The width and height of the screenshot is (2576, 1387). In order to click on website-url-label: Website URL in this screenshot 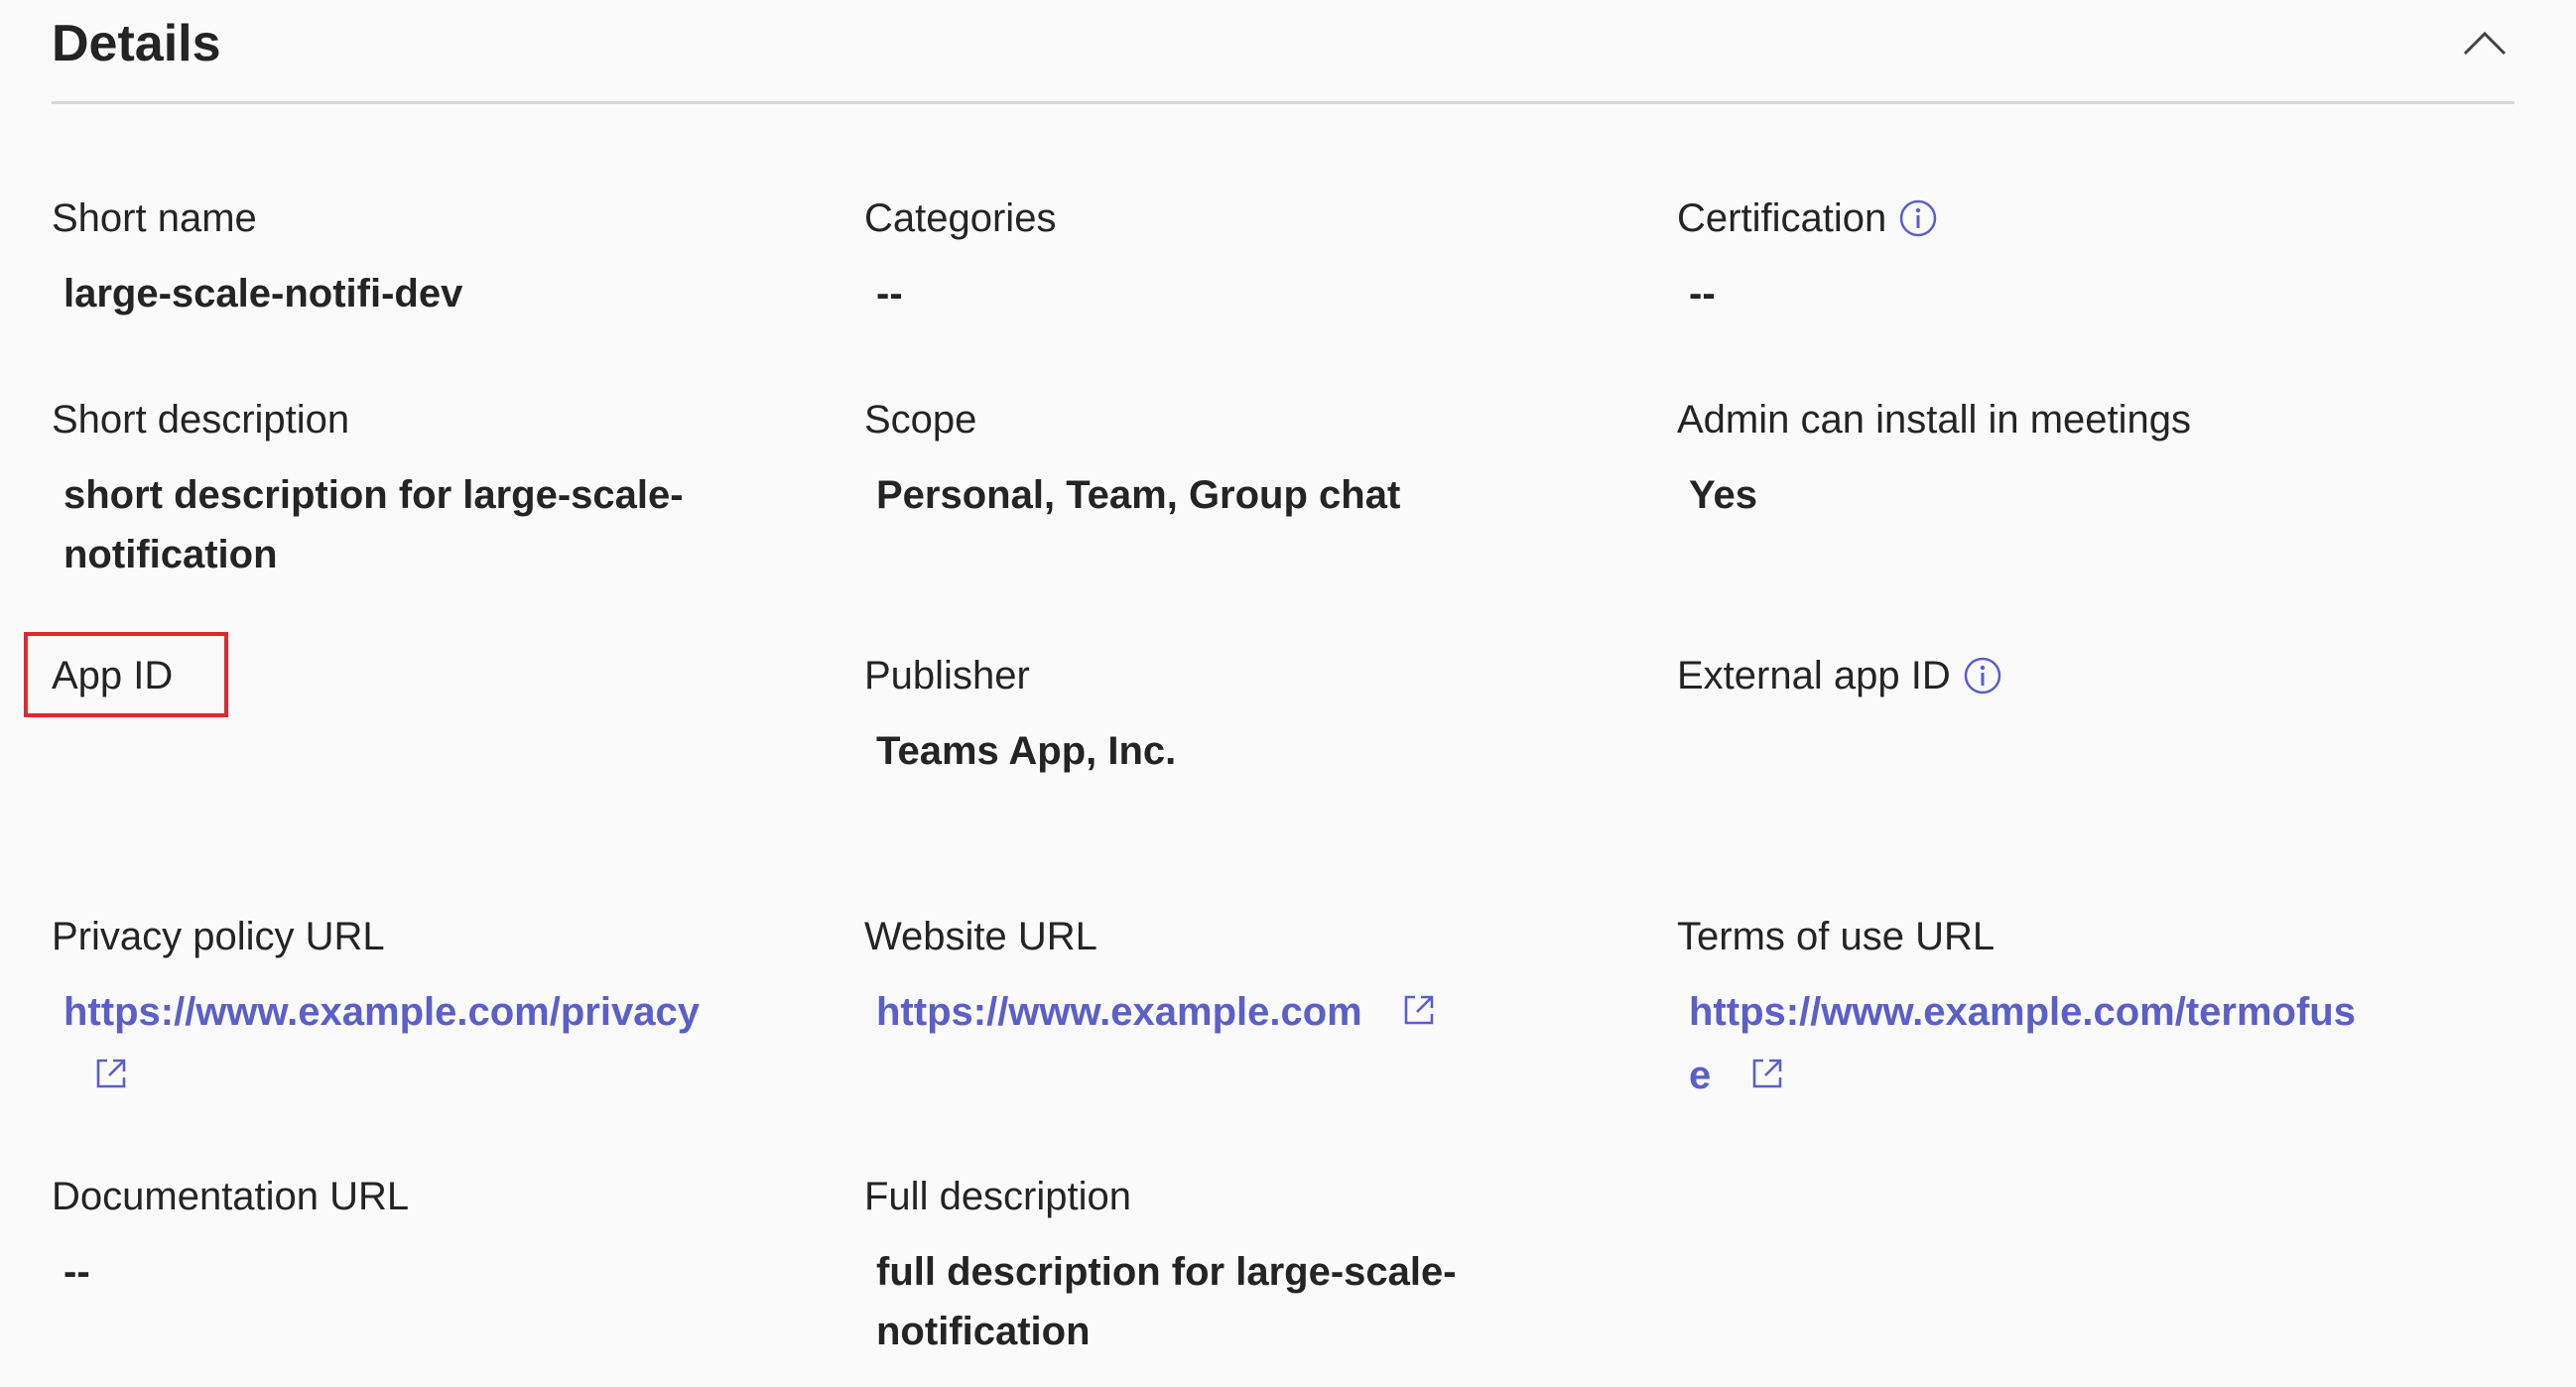, I will do `click(981, 937)`.